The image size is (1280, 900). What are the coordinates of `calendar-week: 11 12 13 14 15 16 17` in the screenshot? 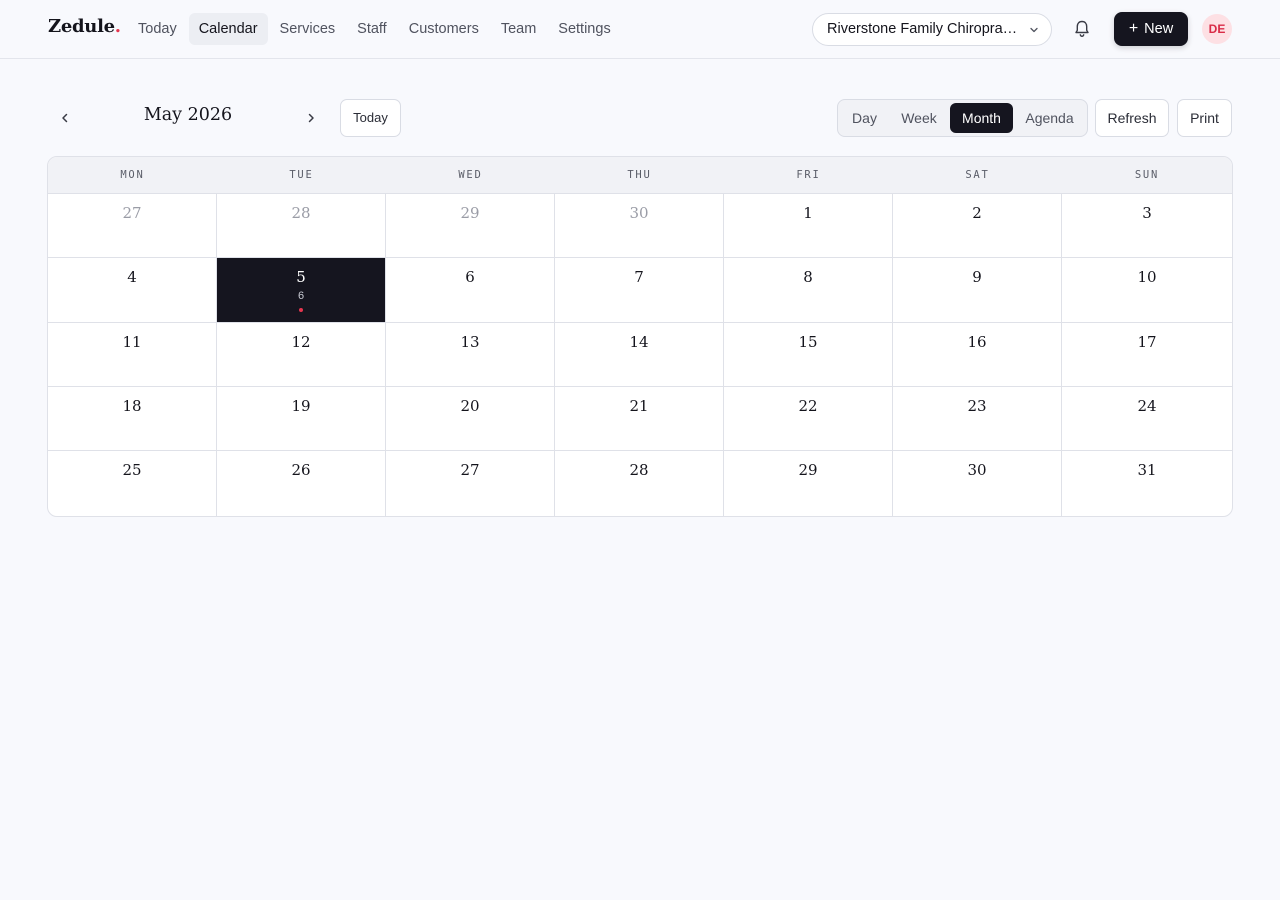 It's located at (640, 355).